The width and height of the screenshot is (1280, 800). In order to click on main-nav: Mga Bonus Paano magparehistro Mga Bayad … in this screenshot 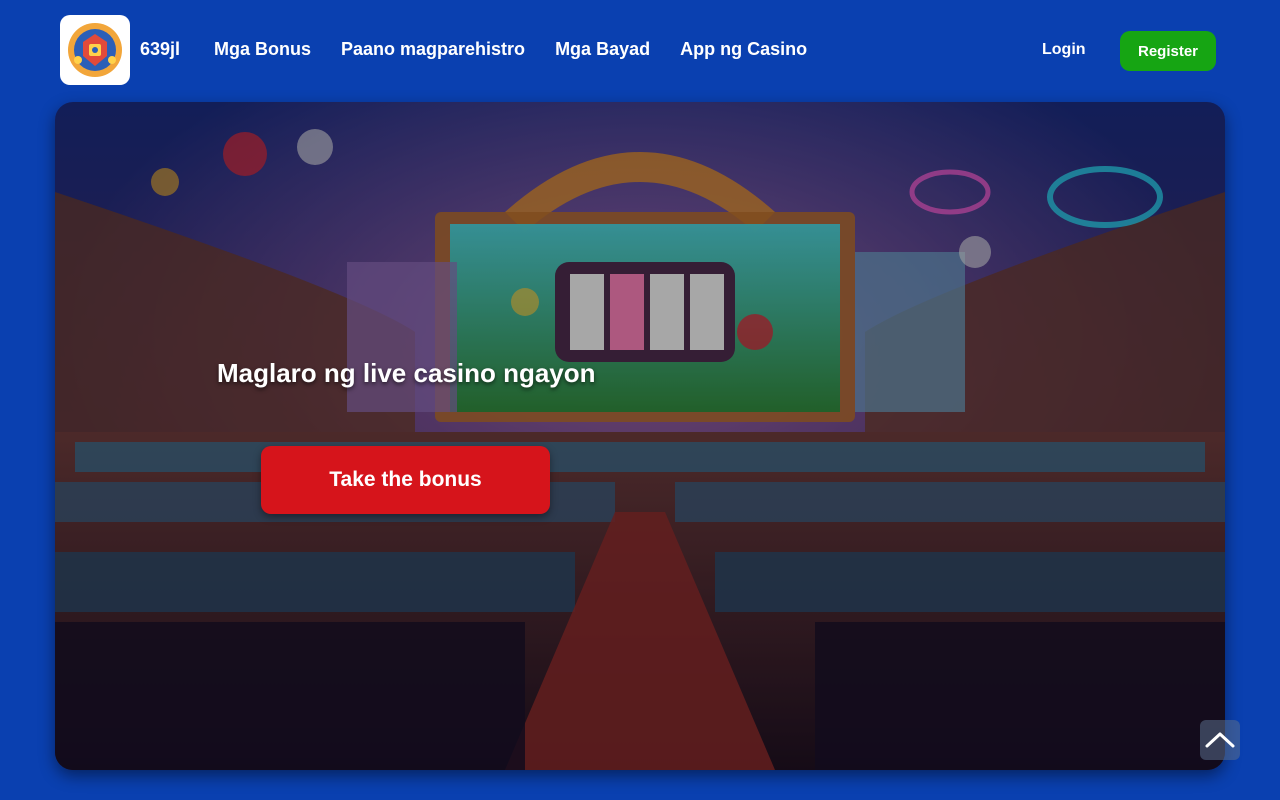, I will do `click(510, 49)`.